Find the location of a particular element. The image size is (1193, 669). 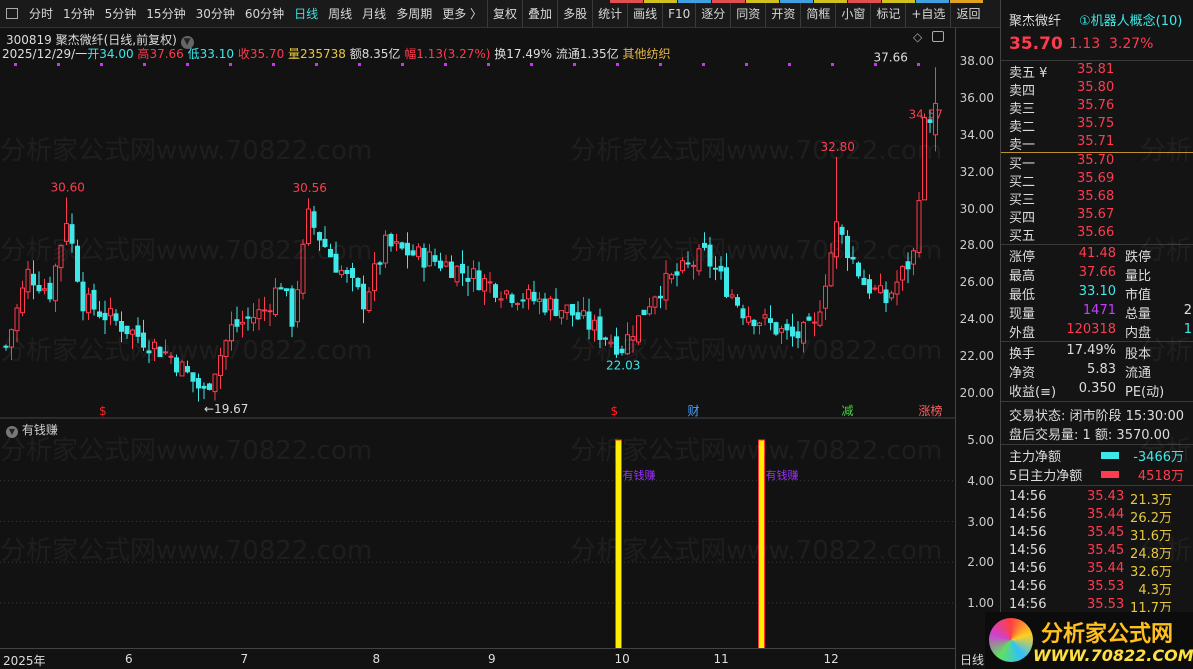

color-strip is located at coordinates (762, 1).